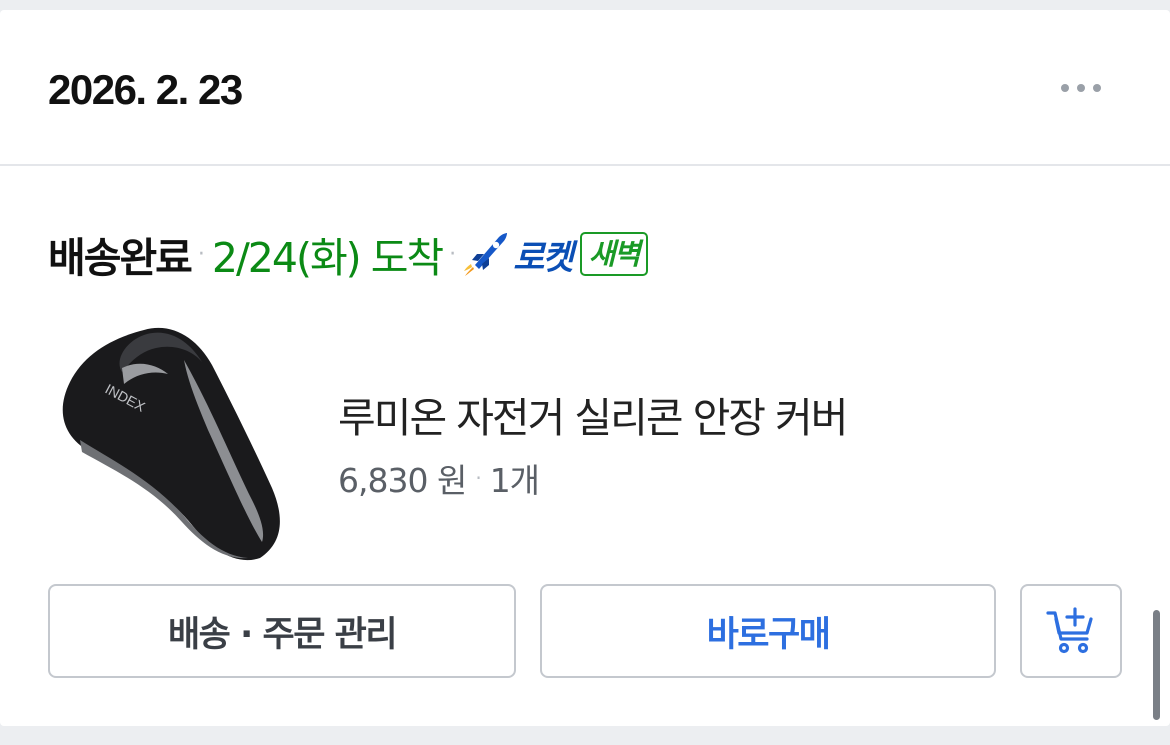 This screenshot has height=745, width=1170. I want to click on delivery-status-row: 배송완료 · 2/24(화) 도착 · 로켓 새벽, so click(348, 254).